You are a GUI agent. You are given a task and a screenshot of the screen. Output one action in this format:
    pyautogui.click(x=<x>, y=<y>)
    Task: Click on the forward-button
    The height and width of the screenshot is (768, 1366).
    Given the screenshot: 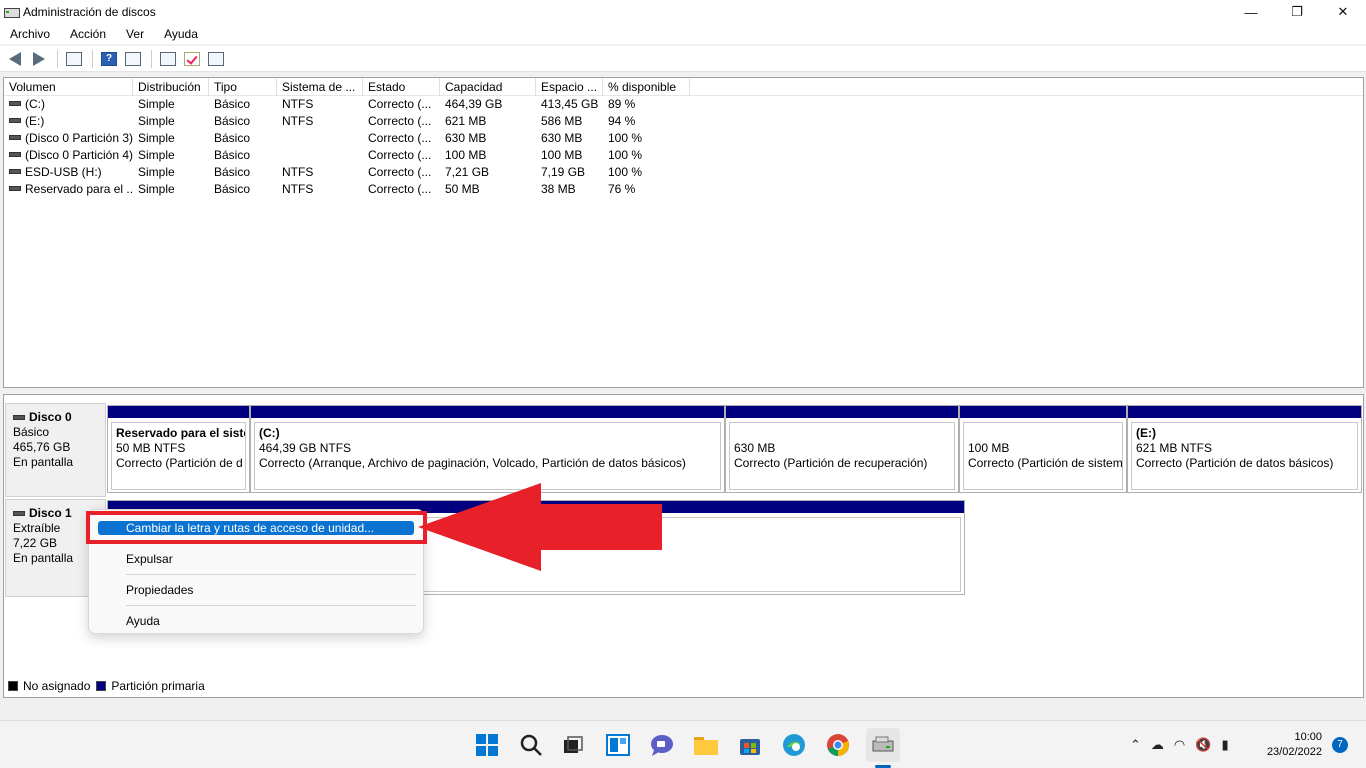 What is the action you would take?
    pyautogui.click(x=39, y=59)
    